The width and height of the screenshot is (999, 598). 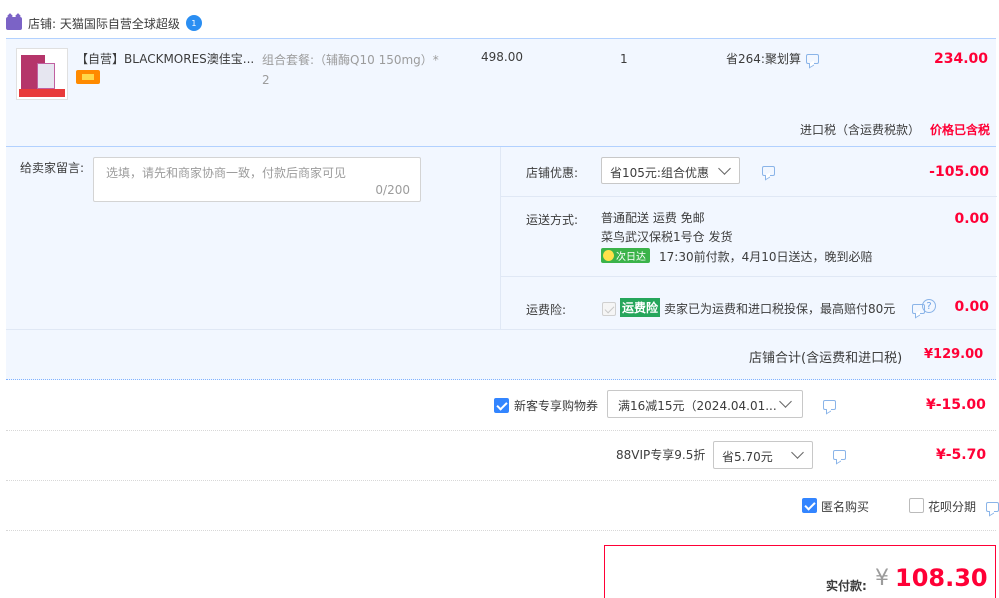 I want to click on huabei-label: 花呗分期, so click(x=952, y=506).